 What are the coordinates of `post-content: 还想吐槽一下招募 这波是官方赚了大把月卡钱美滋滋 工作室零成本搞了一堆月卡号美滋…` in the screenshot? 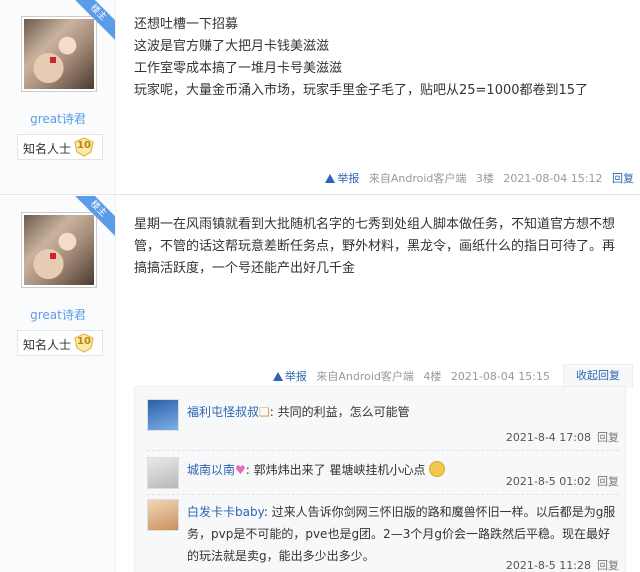 It's located at (380, 58).